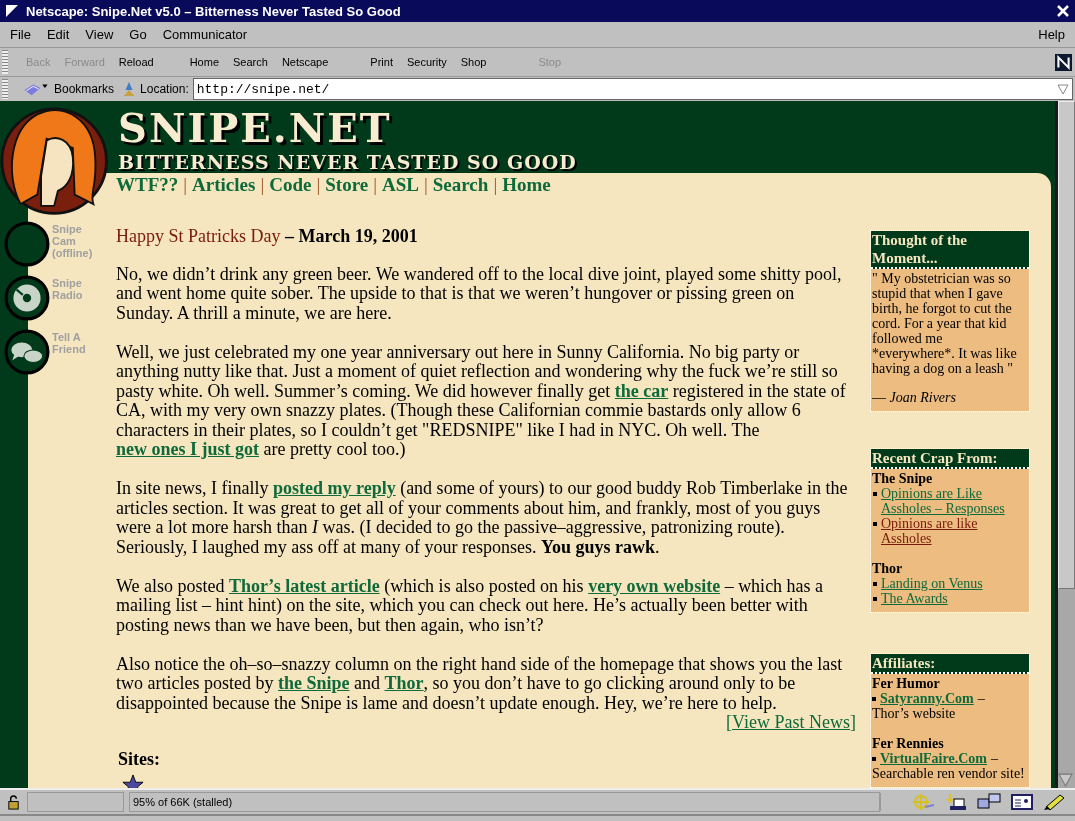 This screenshot has height=821, width=1075. I want to click on quote-author: –– Joan Rivers, so click(914, 397).